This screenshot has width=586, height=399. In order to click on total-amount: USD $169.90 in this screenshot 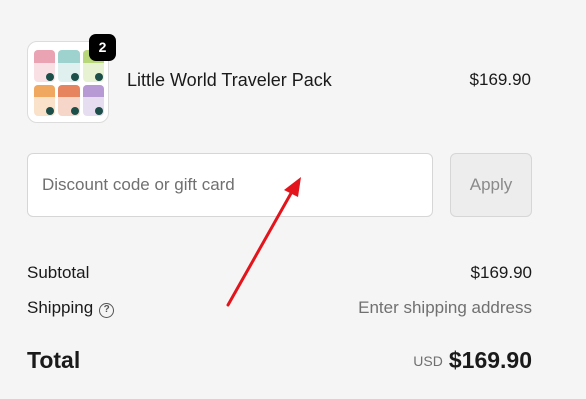, I will do `click(472, 360)`.